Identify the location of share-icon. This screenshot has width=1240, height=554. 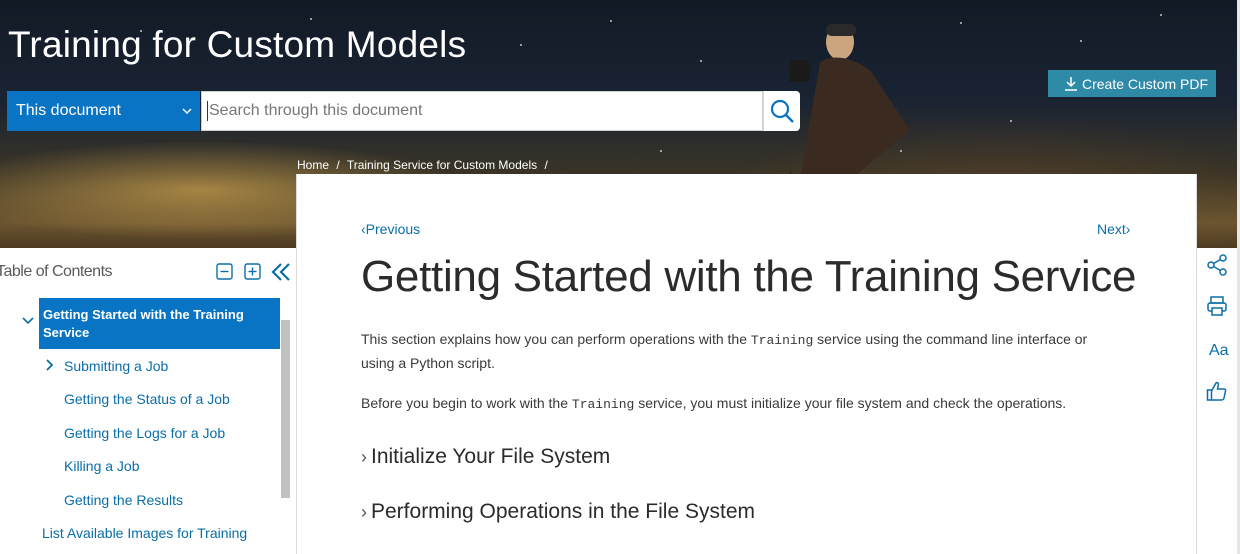
(1217, 265).